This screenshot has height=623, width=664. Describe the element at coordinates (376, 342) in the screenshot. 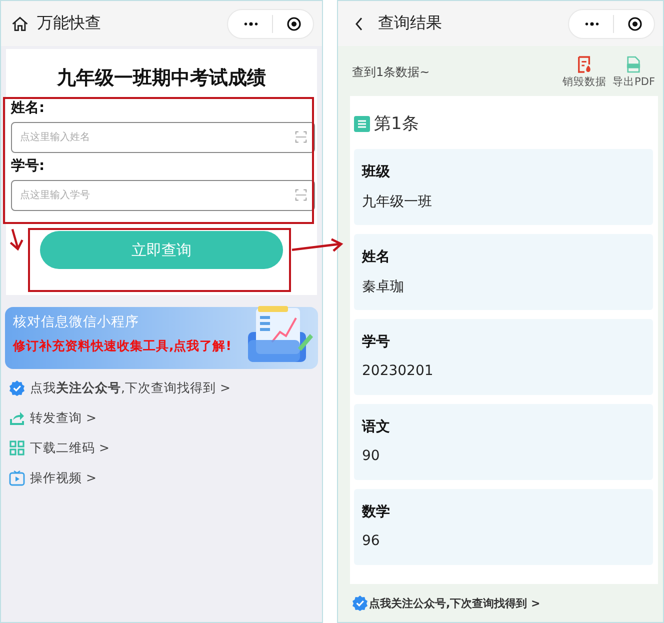

I see `field-label: 学号` at that location.